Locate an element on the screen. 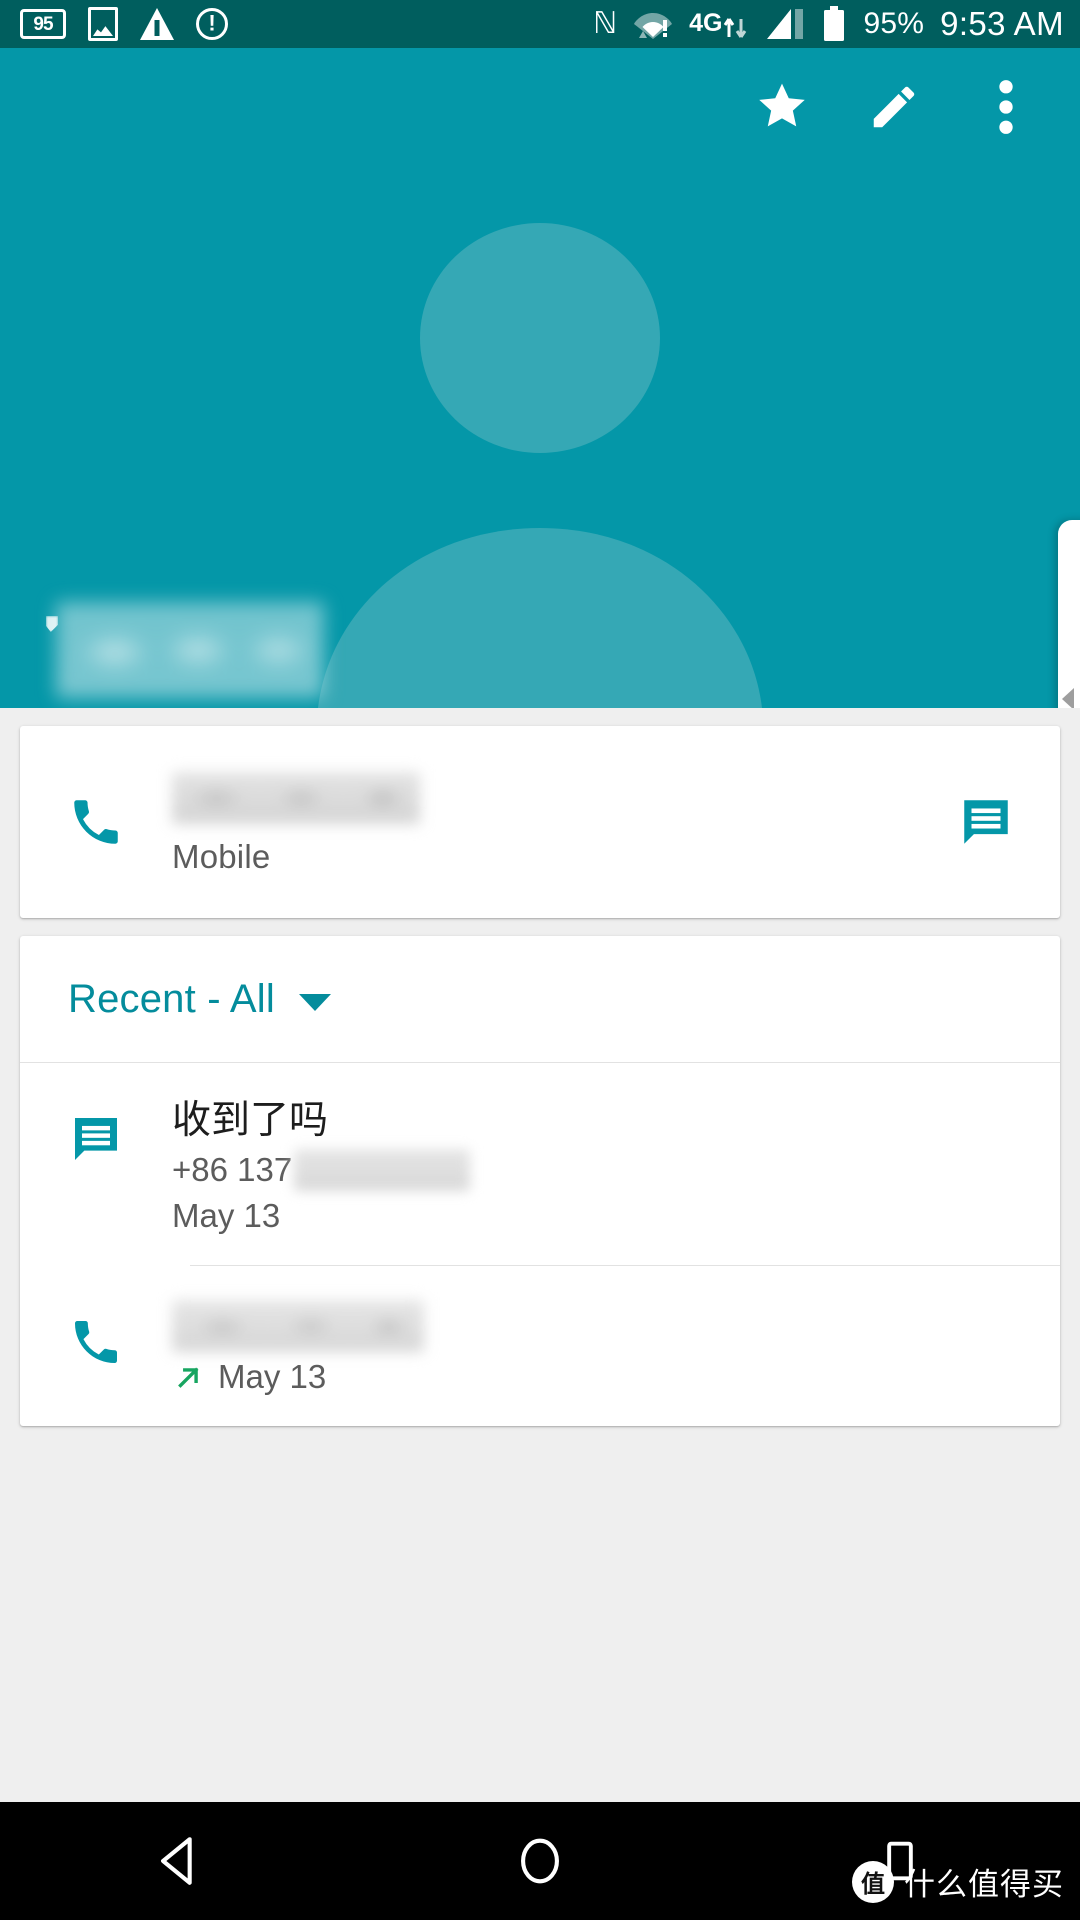 The width and height of the screenshot is (1080, 1920). more-vert-icon is located at coordinates (1006, 107).